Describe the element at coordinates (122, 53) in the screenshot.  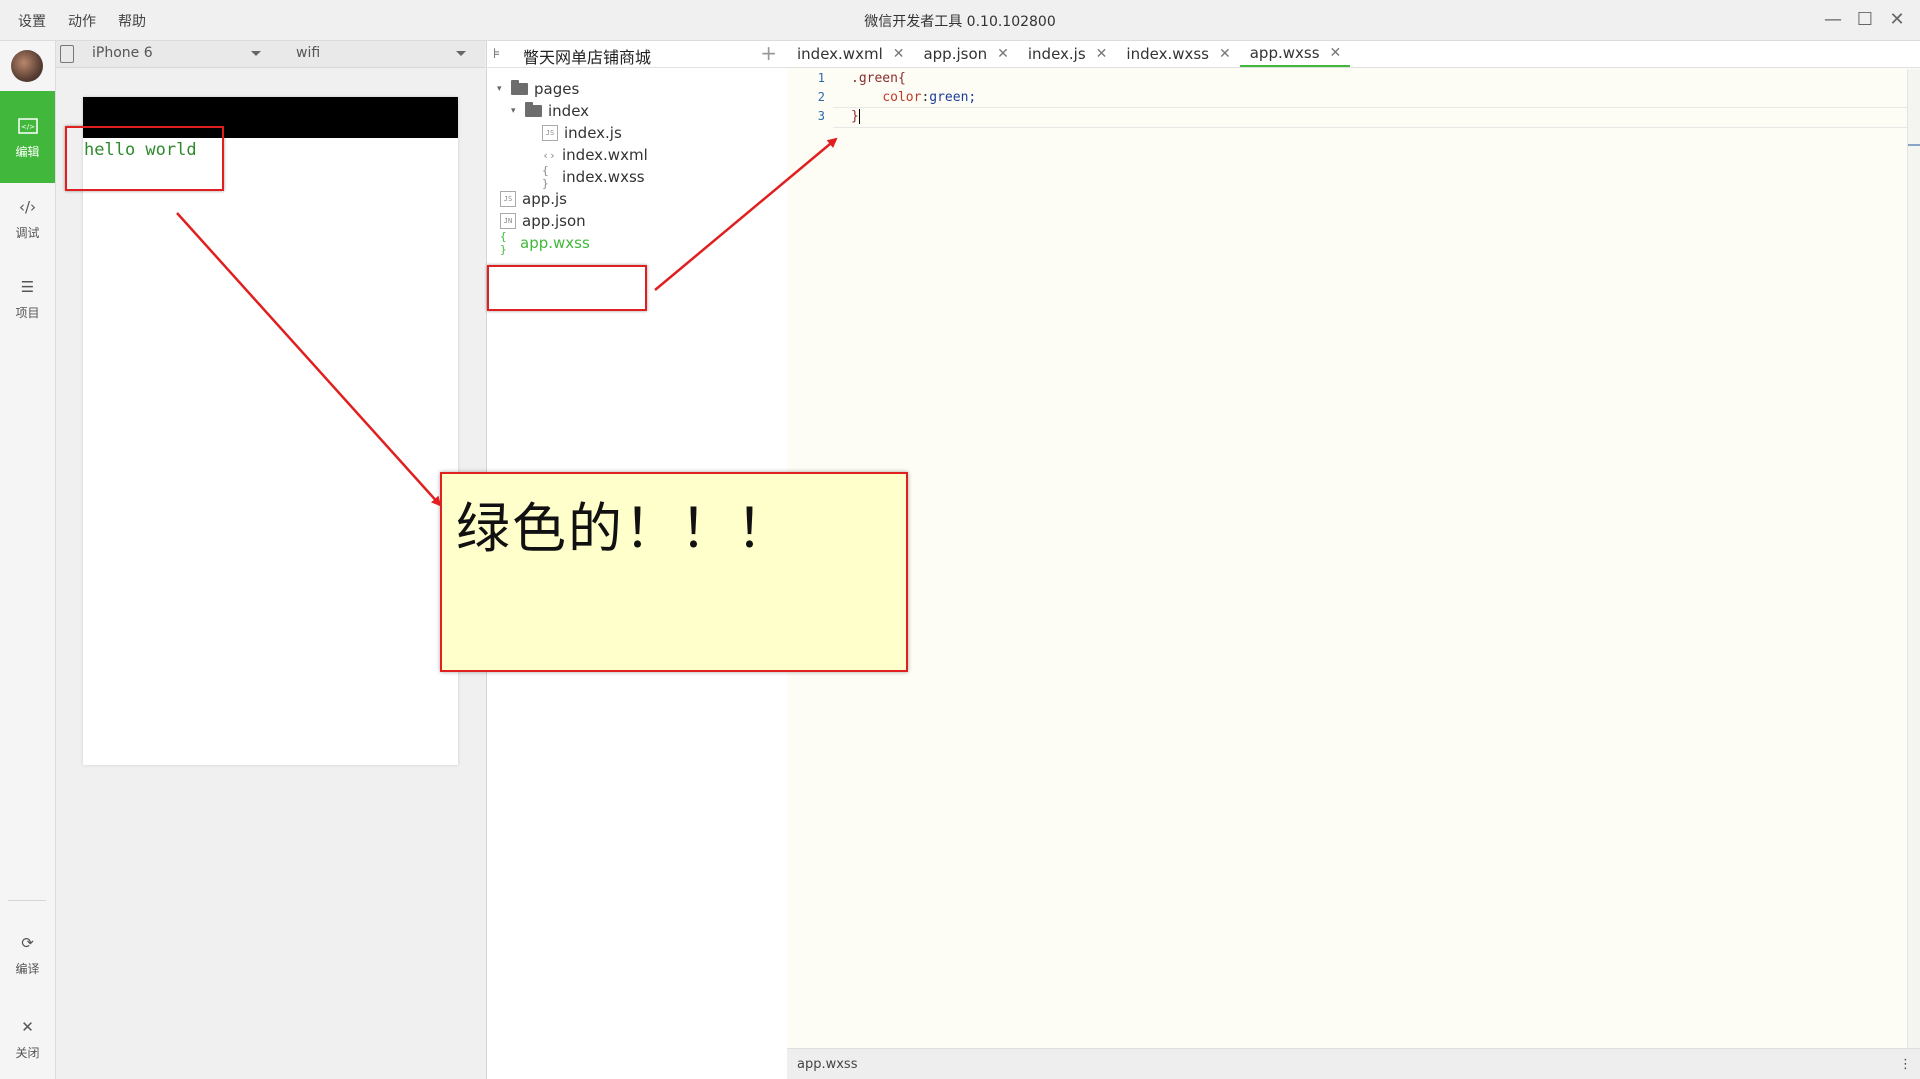
I see `device-select: iPhone 6` at that location.